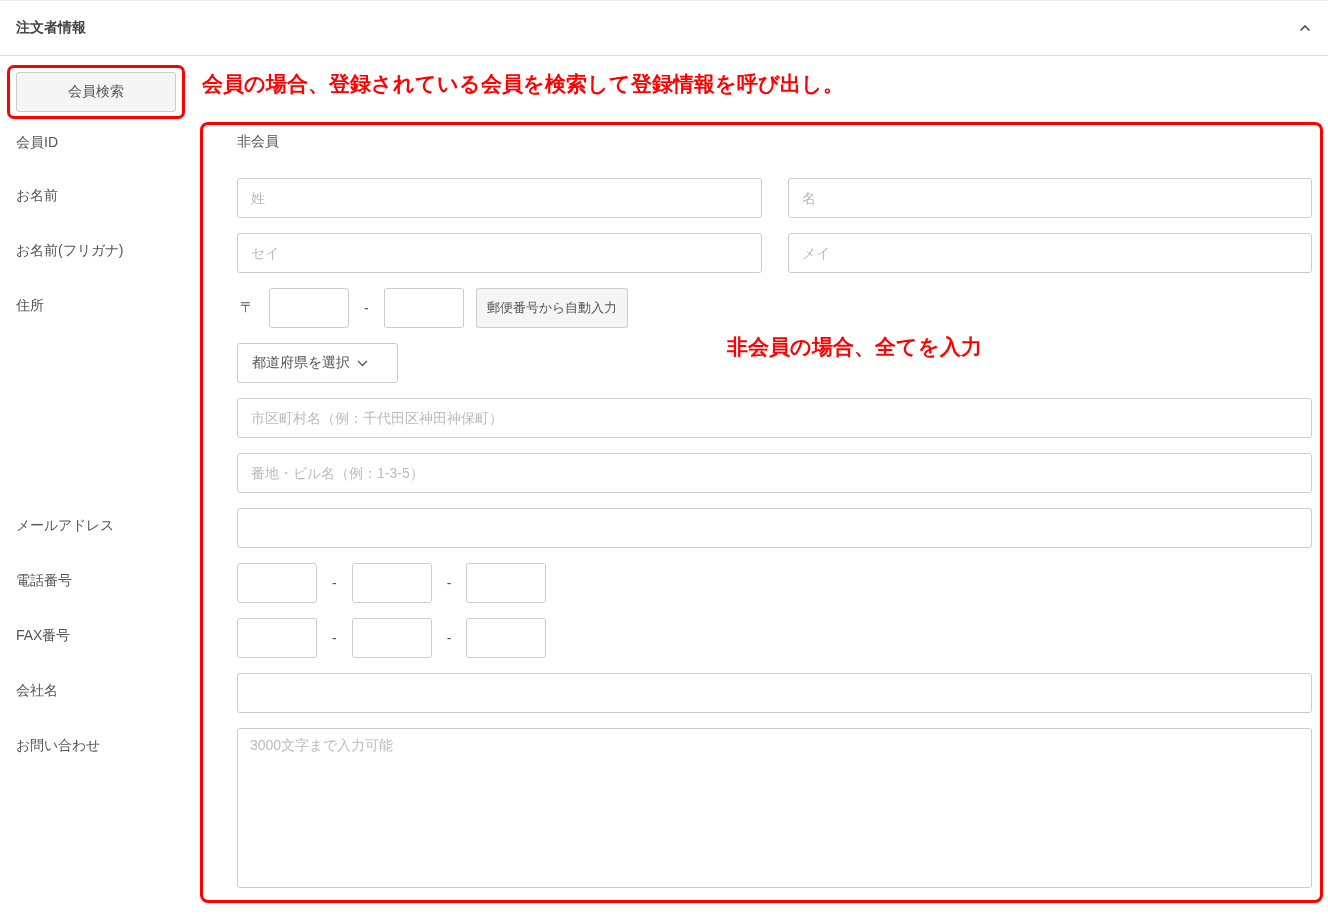 The width and height of the screenshot is (1328, 916). Describe the element at coordinates (1049, 253) in the screenshot. I see `kana-input: メイ` at that location.